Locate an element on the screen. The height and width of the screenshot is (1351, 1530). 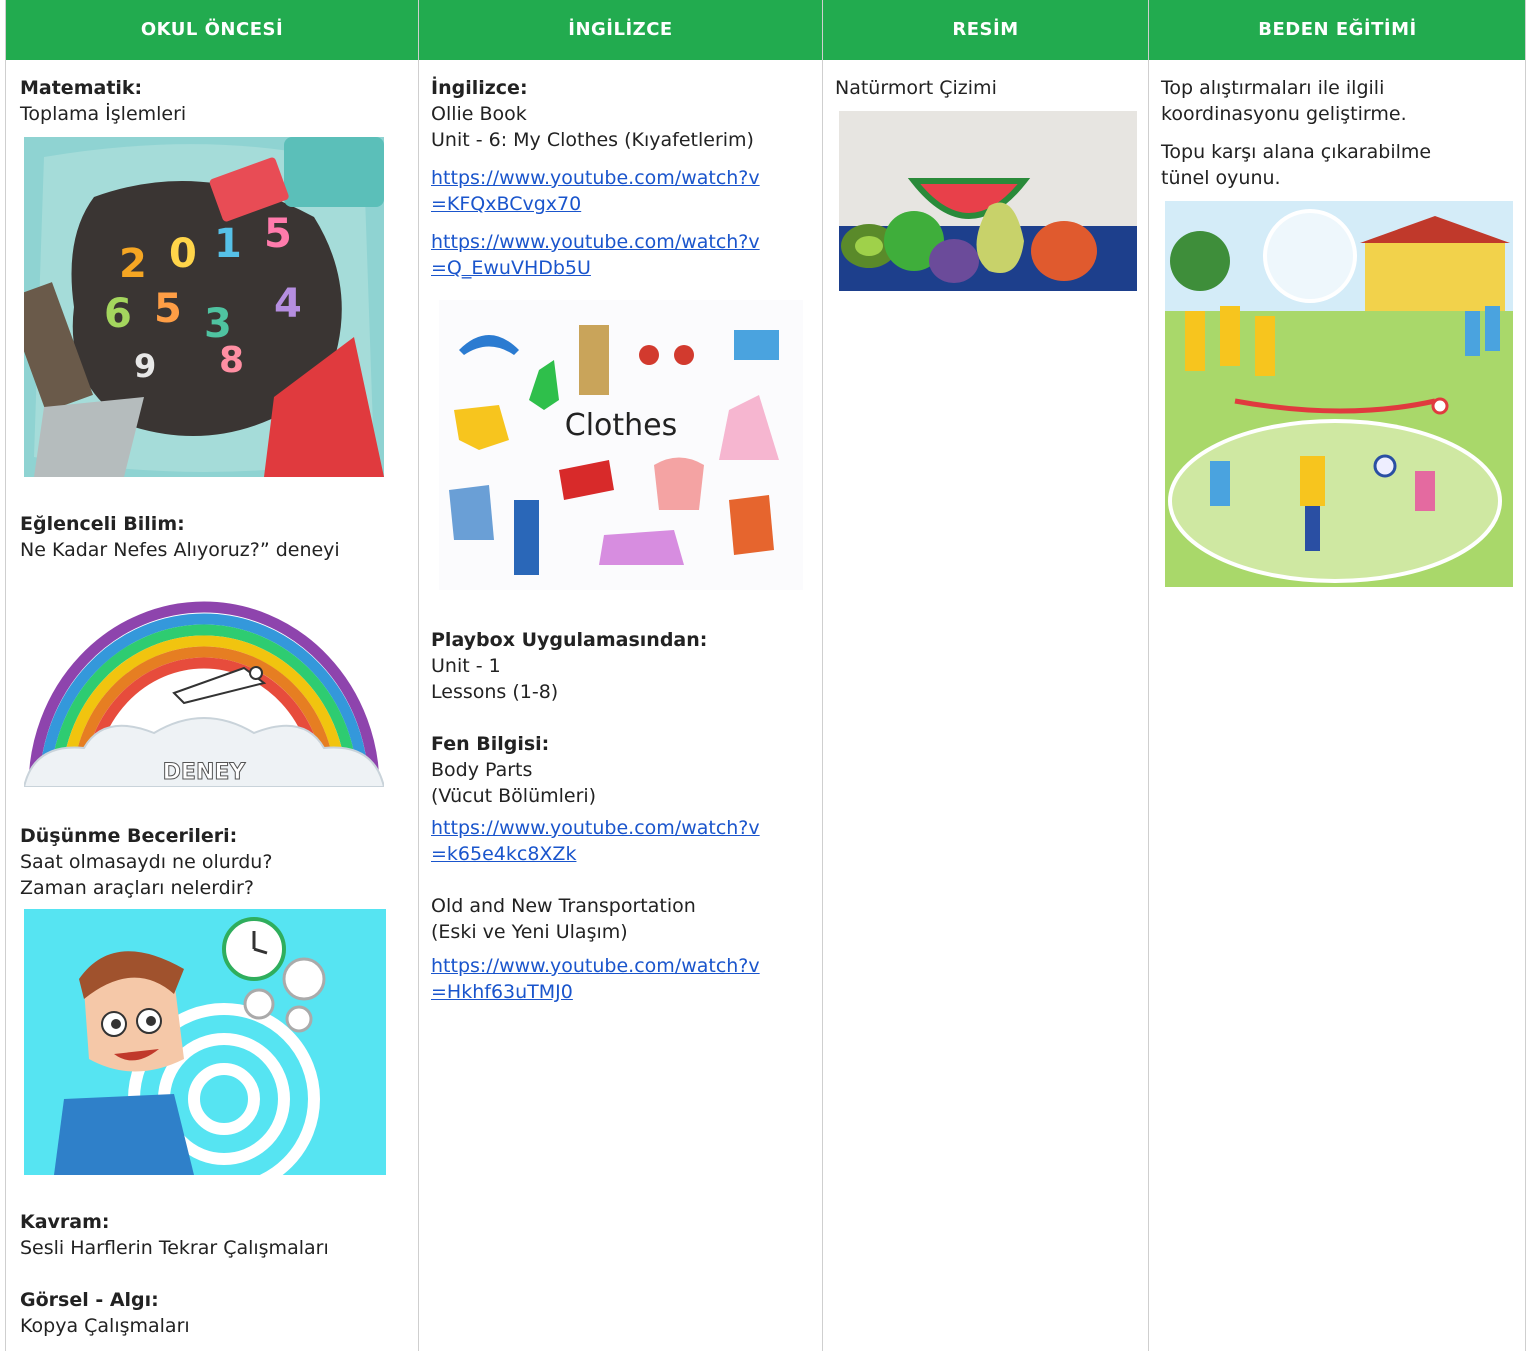
youtube-link-1-cont: =KFQxBCvgx70 is located at coordinates (506, 204).